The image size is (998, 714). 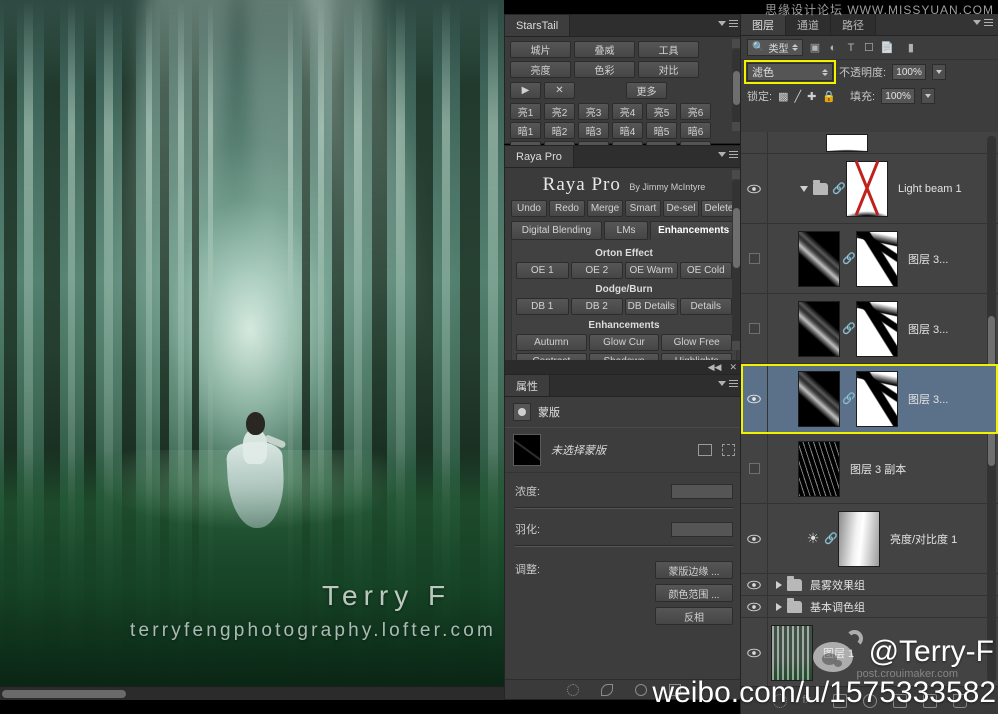 I want to click on starstail-btn-1-2: 对比, so click(x=668, y=69).